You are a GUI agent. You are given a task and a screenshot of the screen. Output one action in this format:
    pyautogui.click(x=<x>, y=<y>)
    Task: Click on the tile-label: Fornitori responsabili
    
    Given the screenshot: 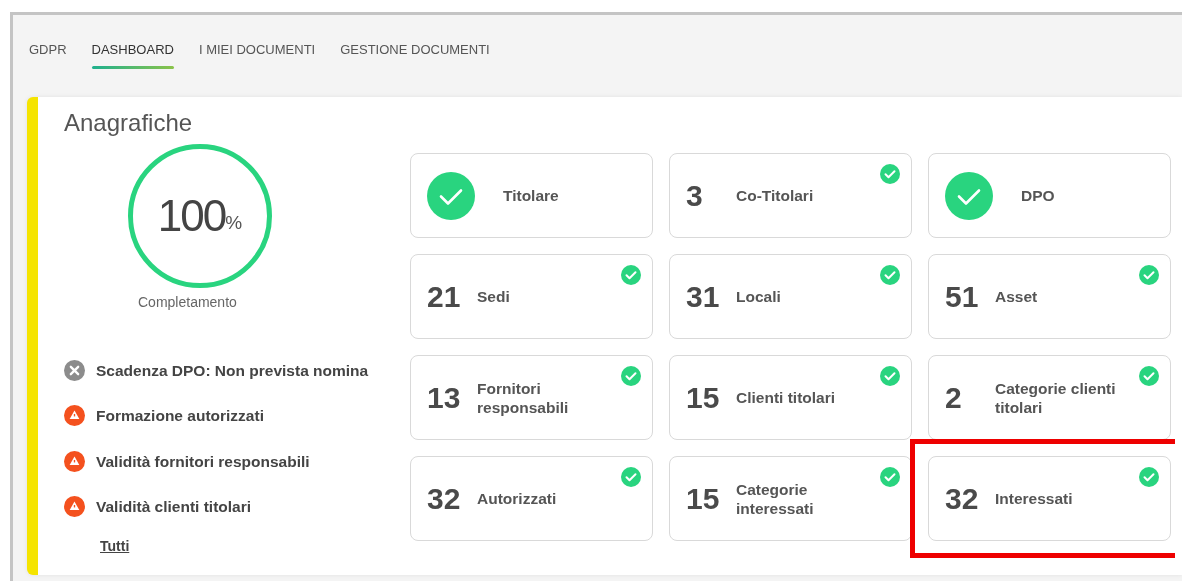 What is the action you would take?
    pyautogui.click(x=523, y=397)
    